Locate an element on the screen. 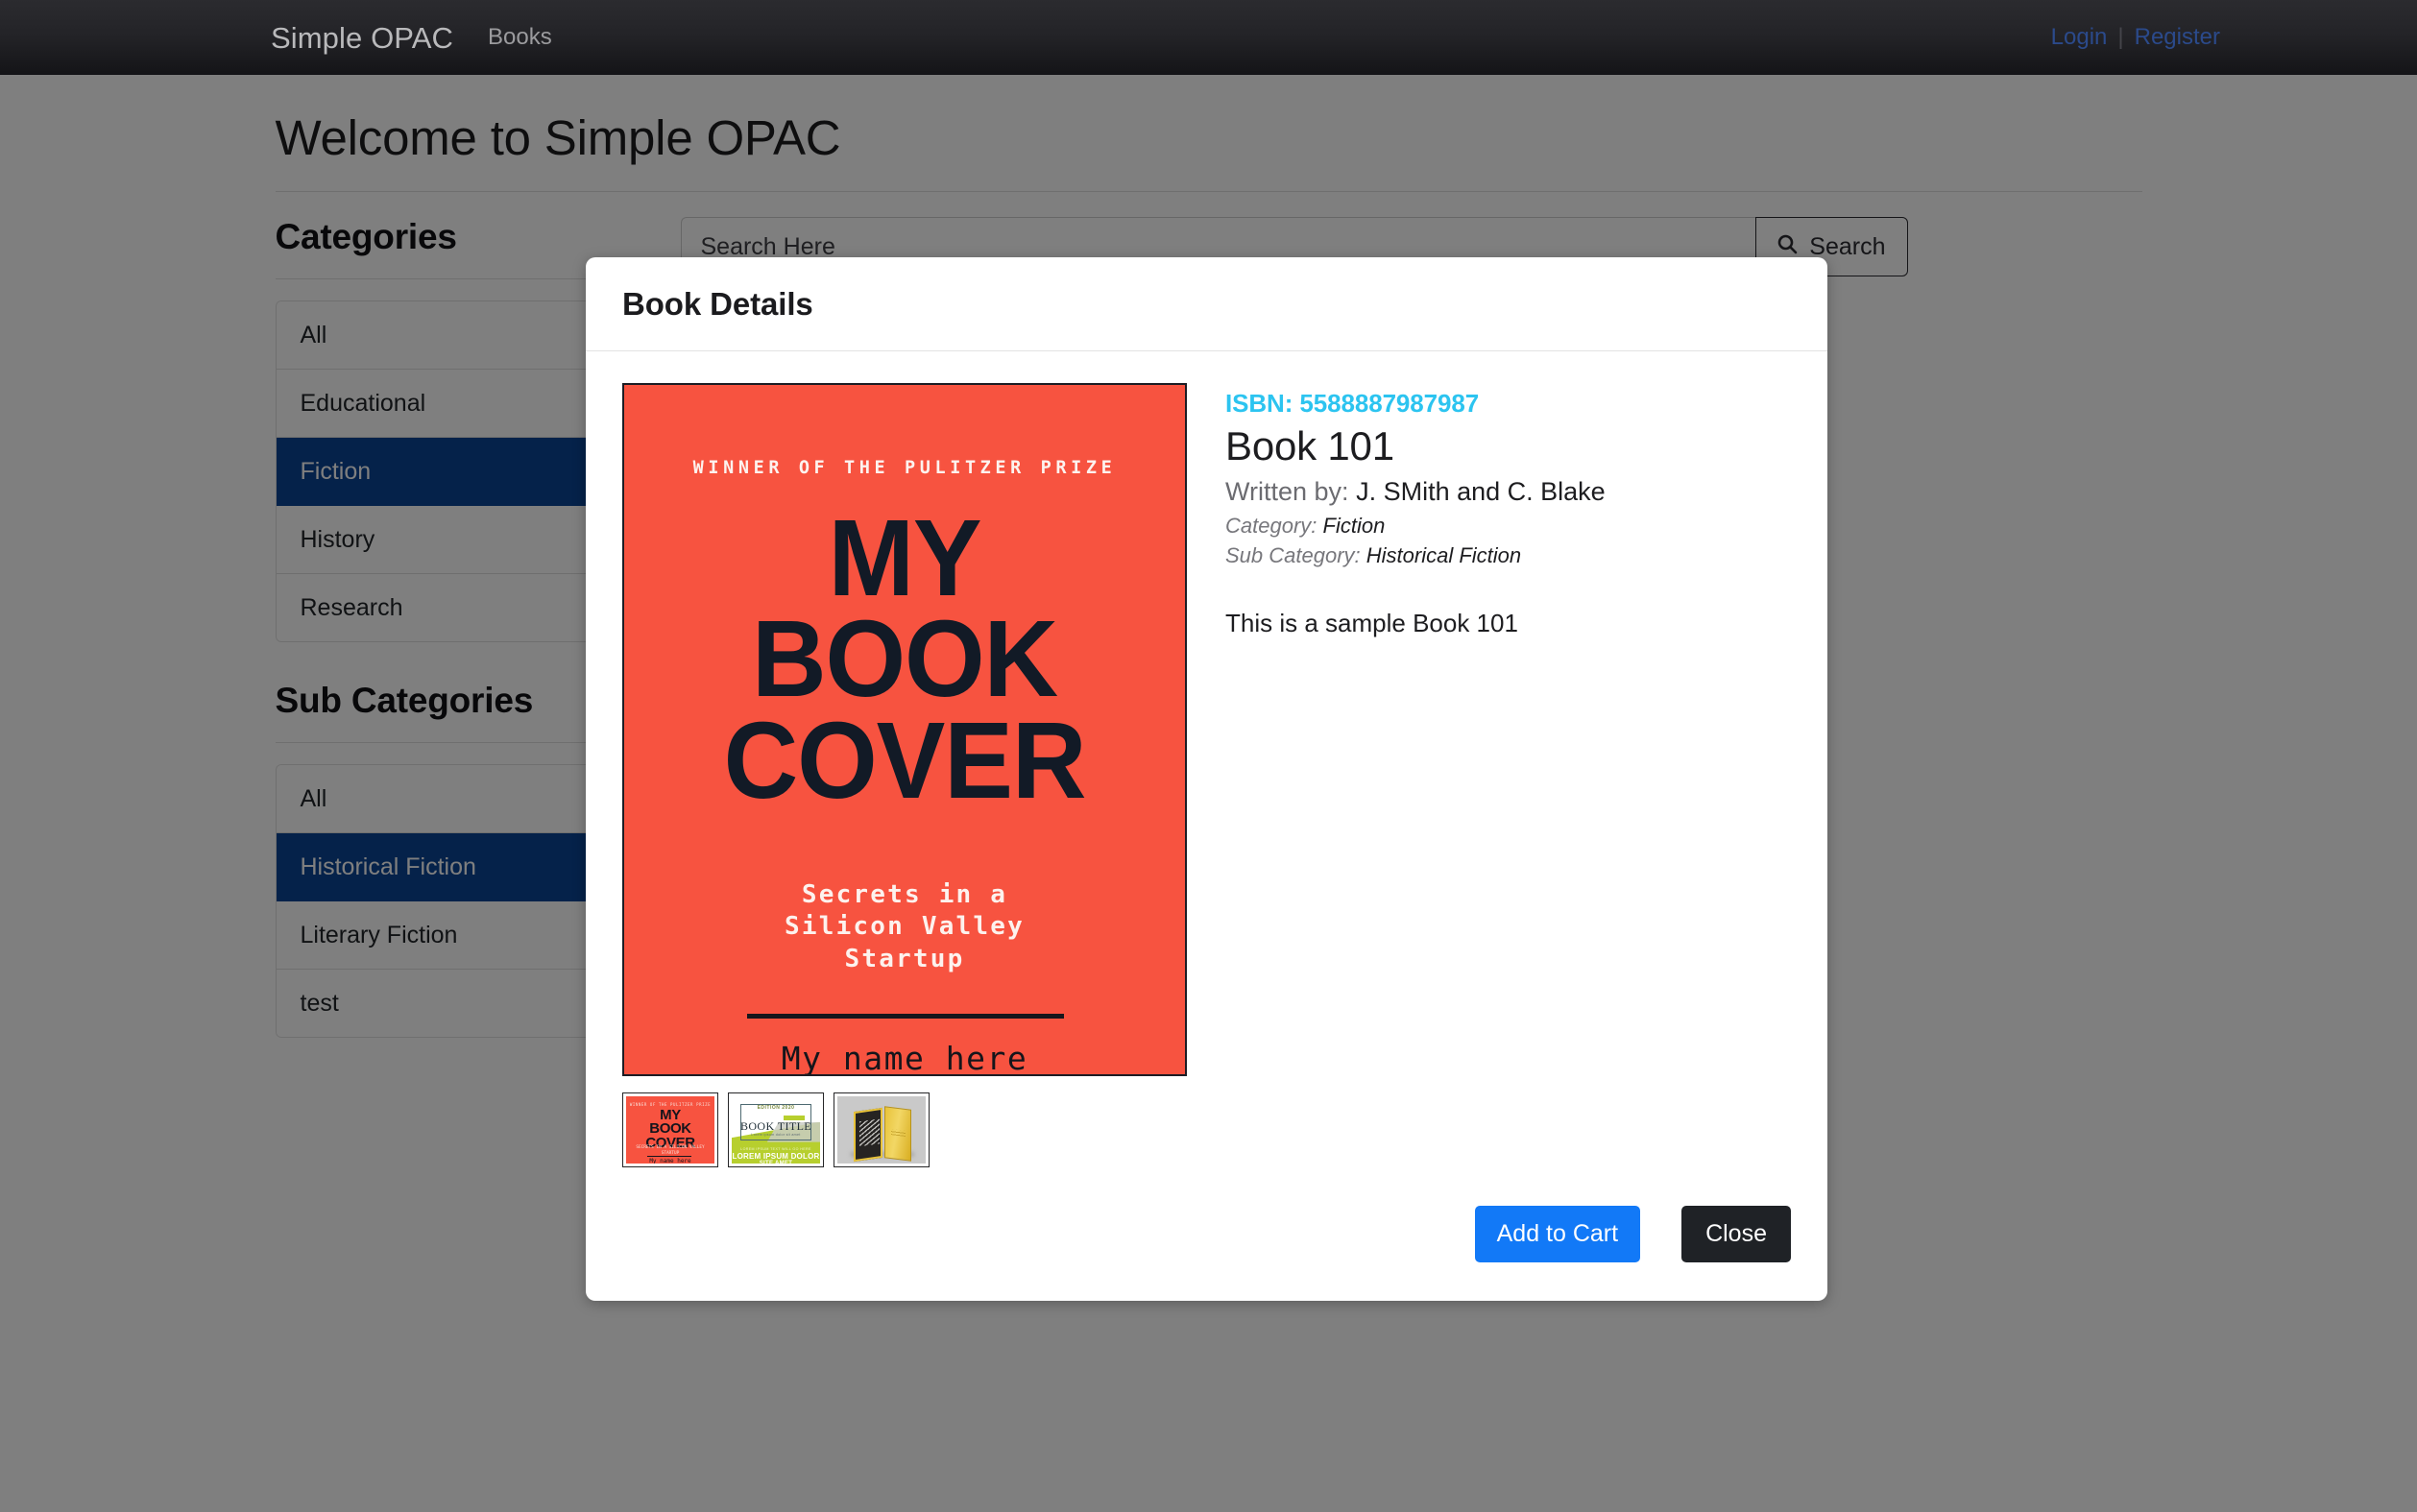  cover-award-text: WINNER OF THE PULITZER PRIZE is located at coordinates (904, 468).